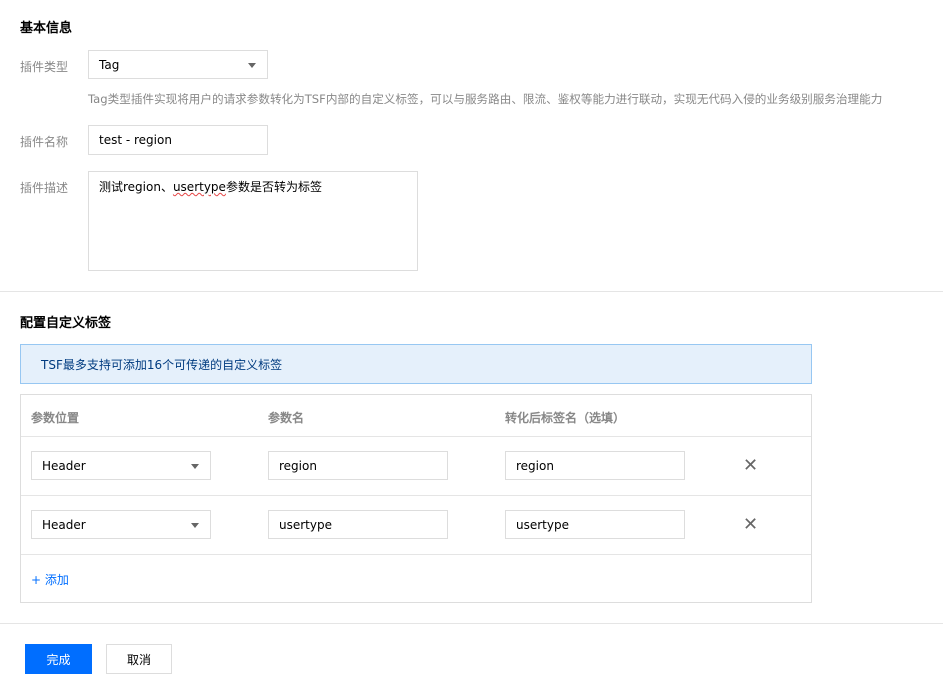 Image resolution: width=943 pixels, height=693 pixels. I want to click on plugin-name-input: test - region, so click(178, 140).